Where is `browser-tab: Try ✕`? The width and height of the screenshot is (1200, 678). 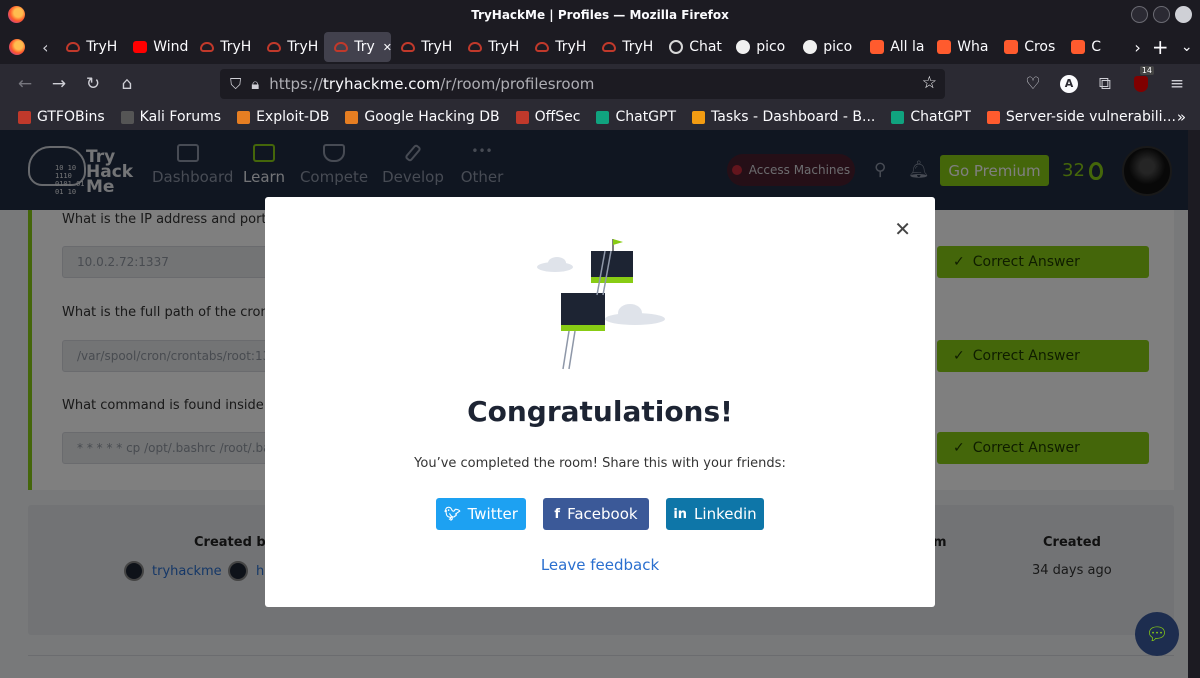 browser-tab: Try ✕ is located at coordinates (358, 47).